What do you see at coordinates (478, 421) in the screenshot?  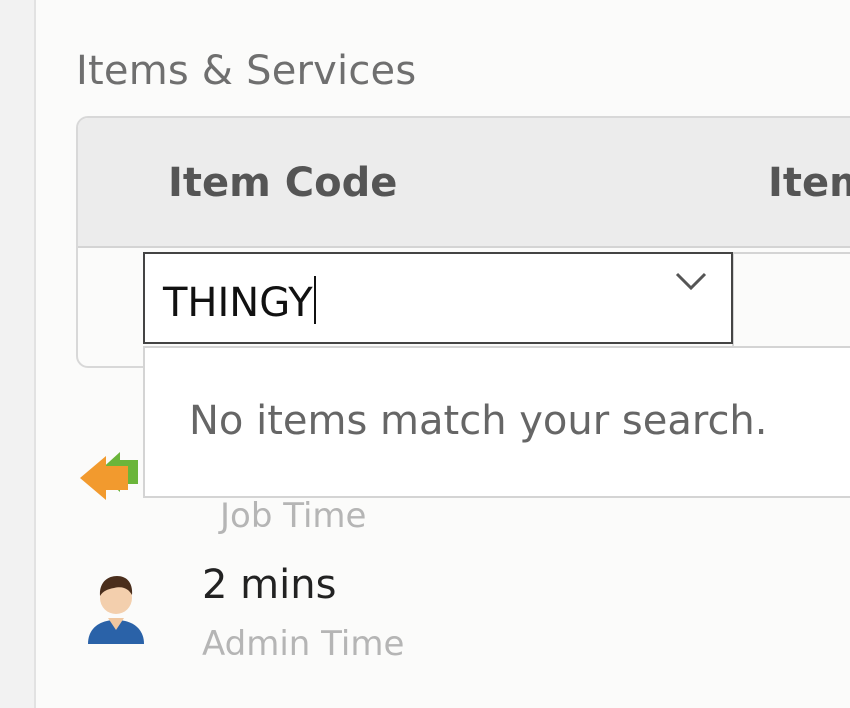 I see `no-results-message: No items match your search.` at bounding box center [478, 421].